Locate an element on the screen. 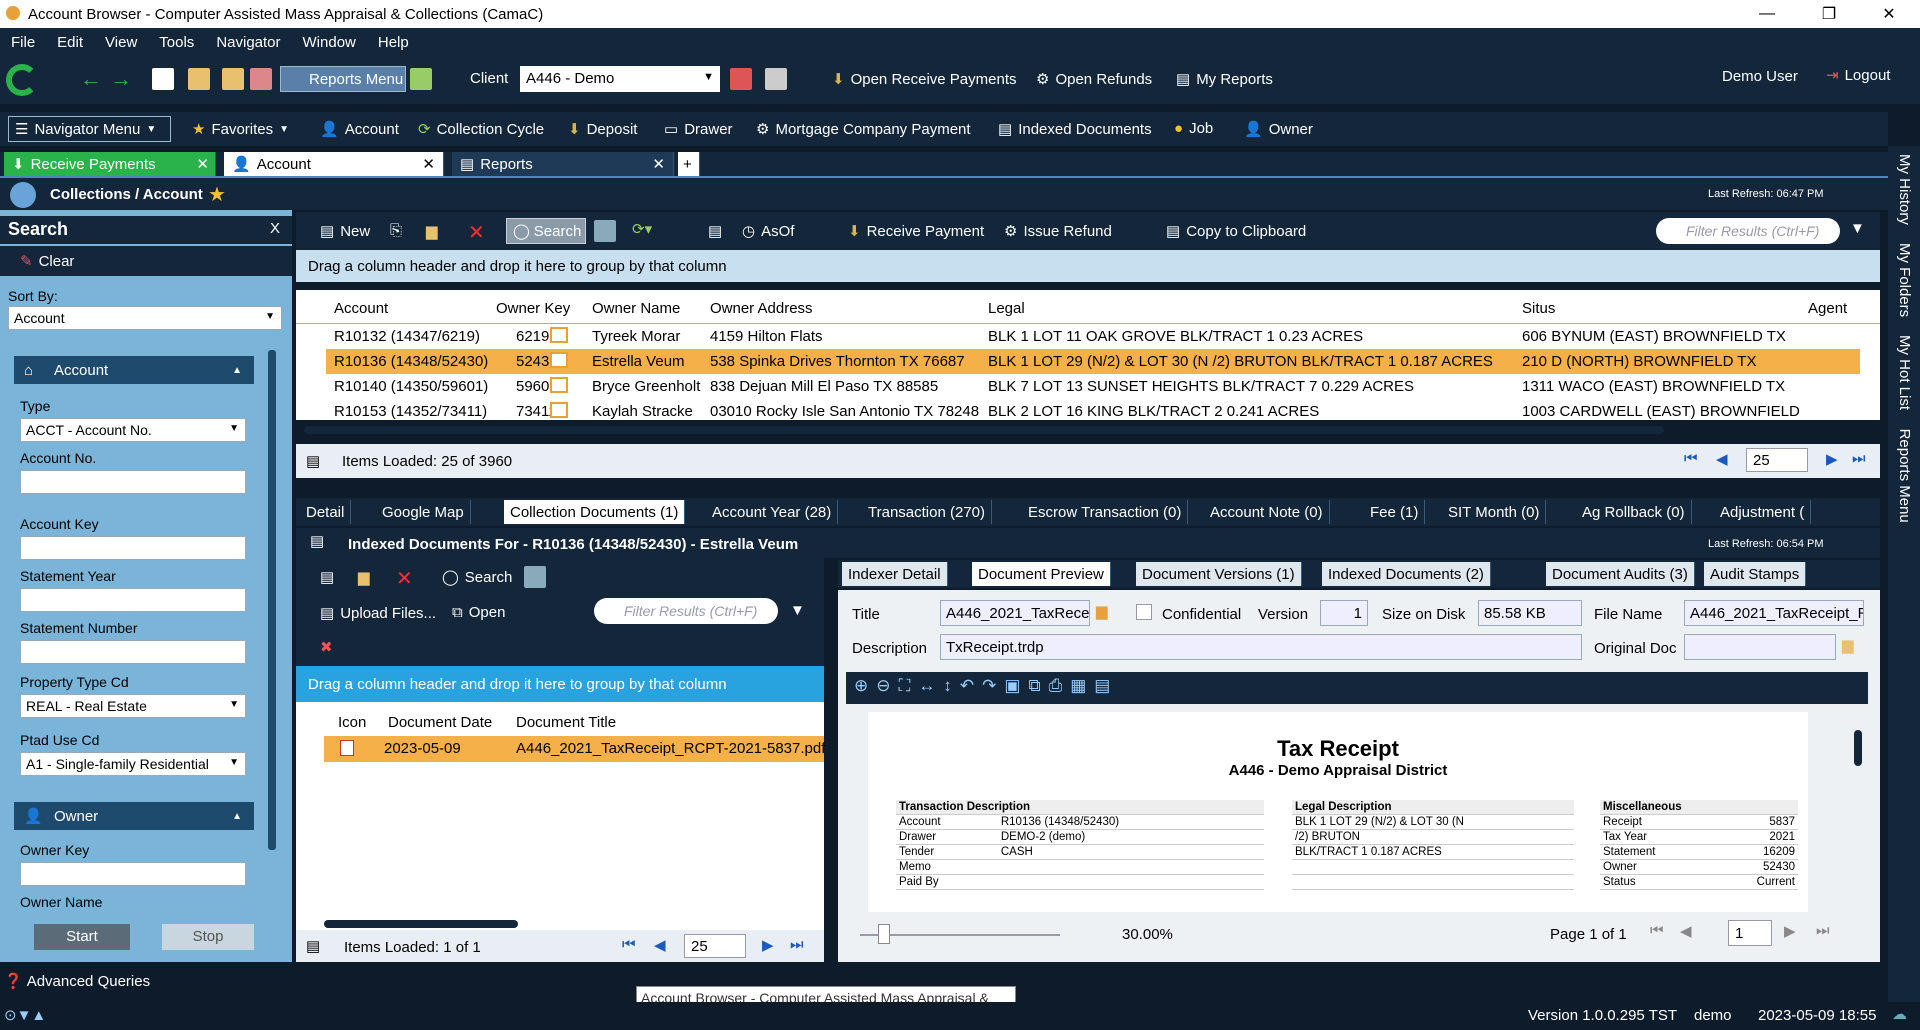 This screenshot has width=1920, height=1030. detail-tab: Ag Rollback (0) is located at coordinates (1634, 512).